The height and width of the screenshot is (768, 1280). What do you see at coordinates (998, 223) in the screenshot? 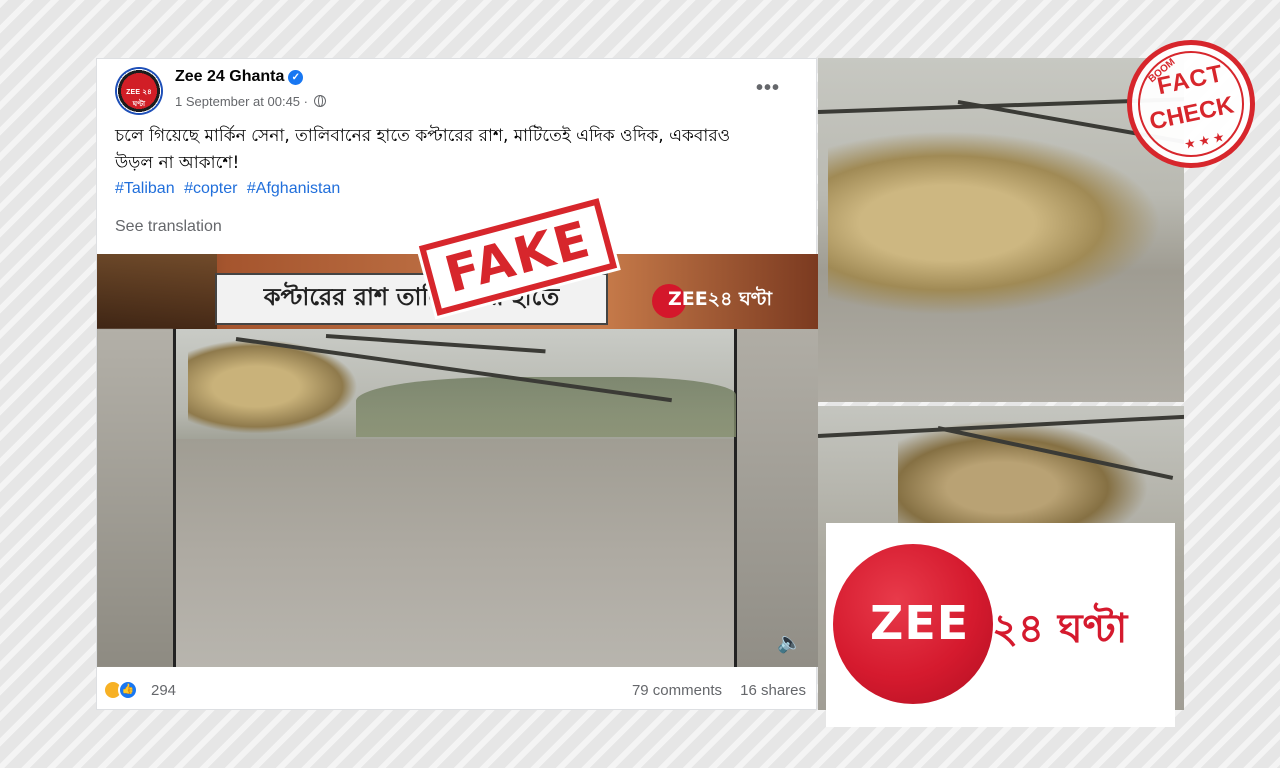
I see `helicopter-image` at bounding box center [998, 223].